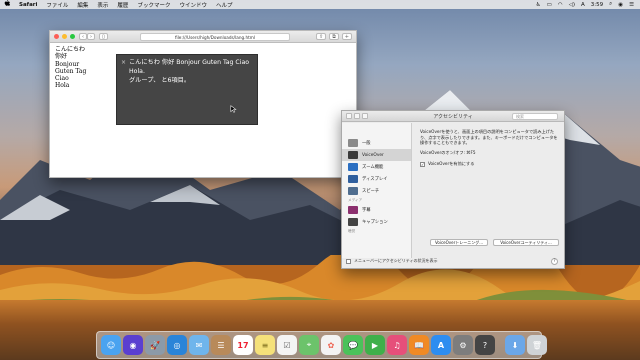  Describe the element at coordinates (448, 152) in the screenshot. I see `voiceover-toggle-hint: VoiceOverのオン/オフ: ⌘F5` at that location.